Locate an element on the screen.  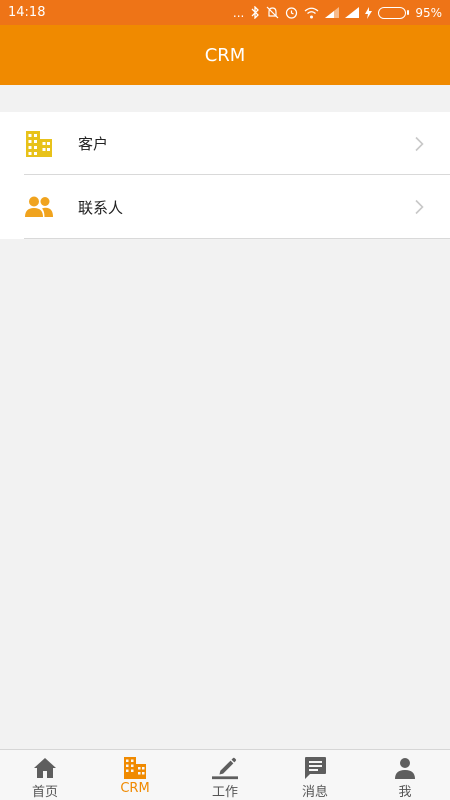
battery-icon is located at coordinates (394, 12).